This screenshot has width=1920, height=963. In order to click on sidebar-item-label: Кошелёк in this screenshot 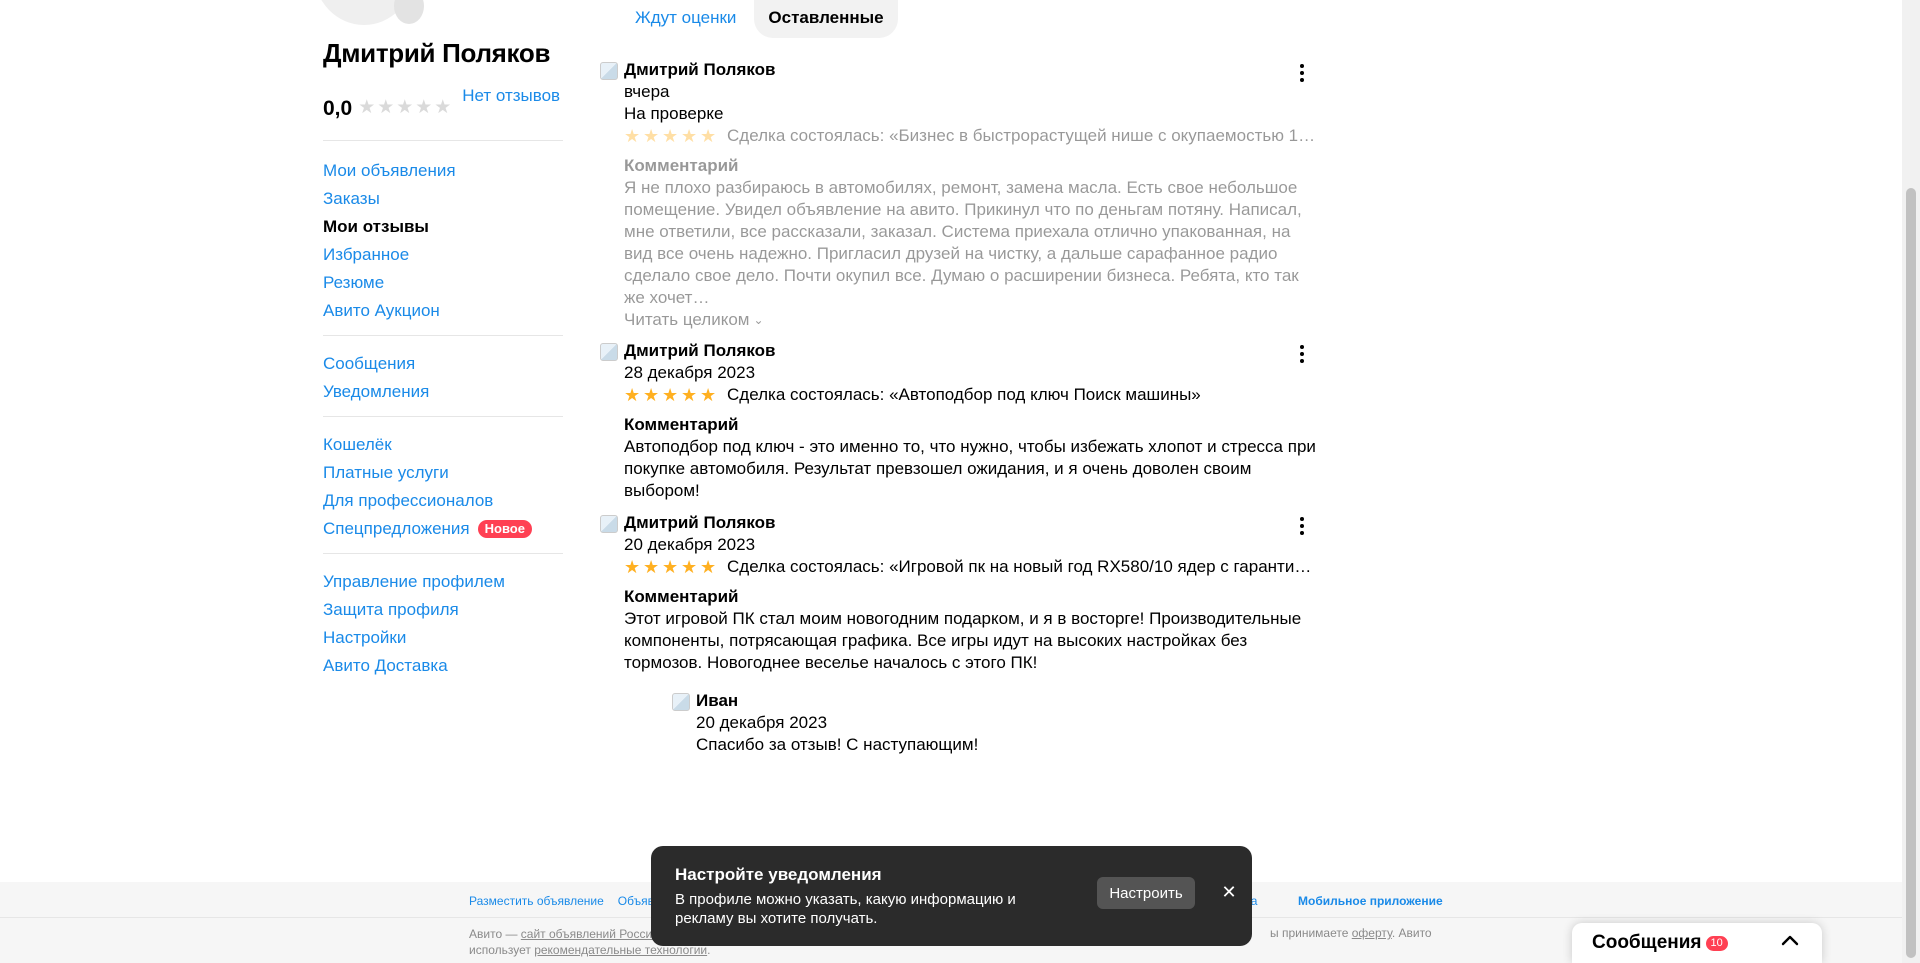, I will do `click(357, 444)`.